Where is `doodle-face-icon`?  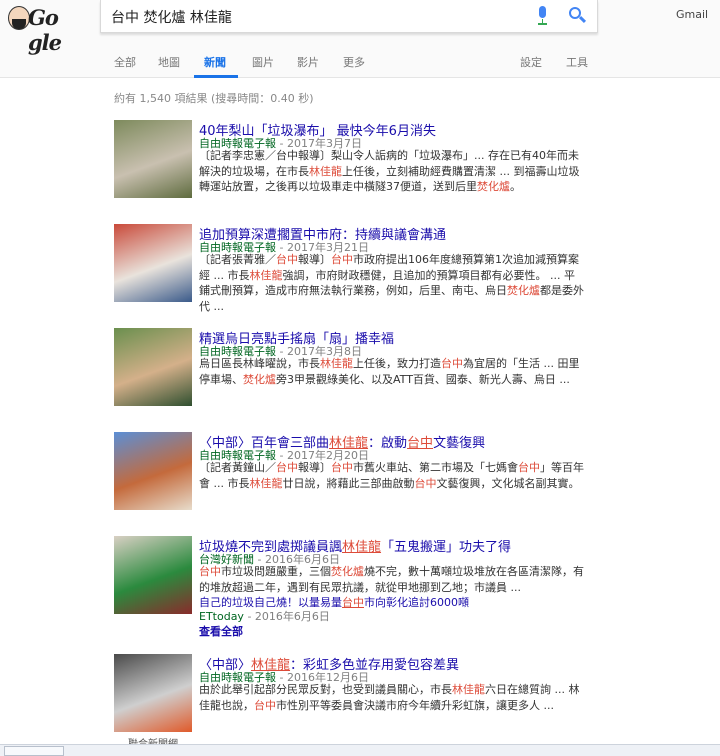
doodle-face-icon is located at coordinates (19, 18).